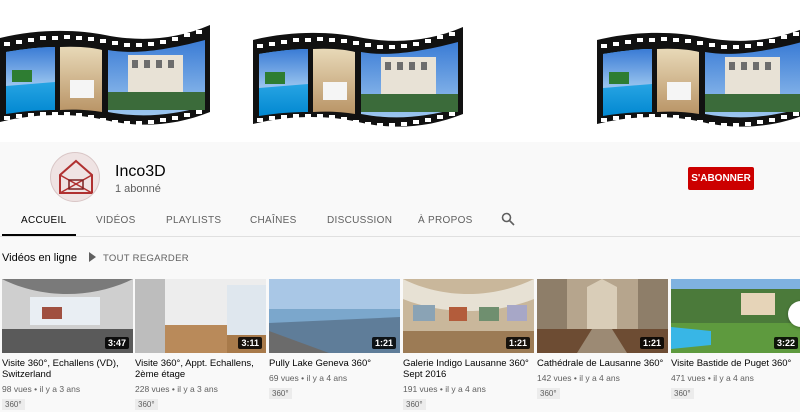 The width and height of the screenshot is (800, 412). I want to click on video-title: Visite Bastide de Puget 360°, so click(735, 363).